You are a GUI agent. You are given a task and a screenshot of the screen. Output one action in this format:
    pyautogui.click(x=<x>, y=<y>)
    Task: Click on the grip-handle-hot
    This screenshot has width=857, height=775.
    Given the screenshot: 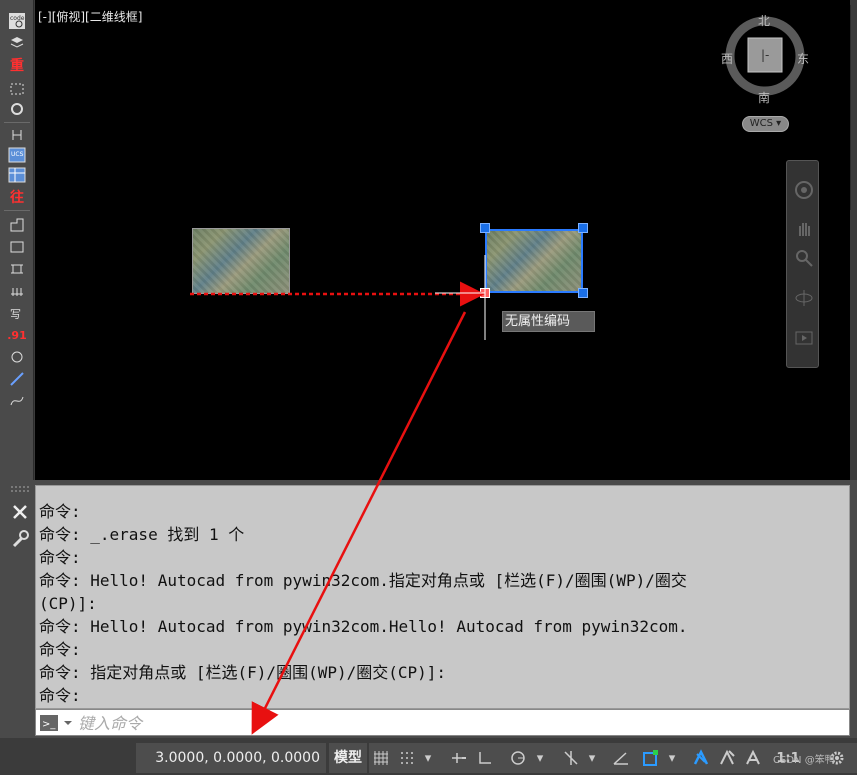 What is the action you would take?
    pyautogui.click(x=485, y=293)
    